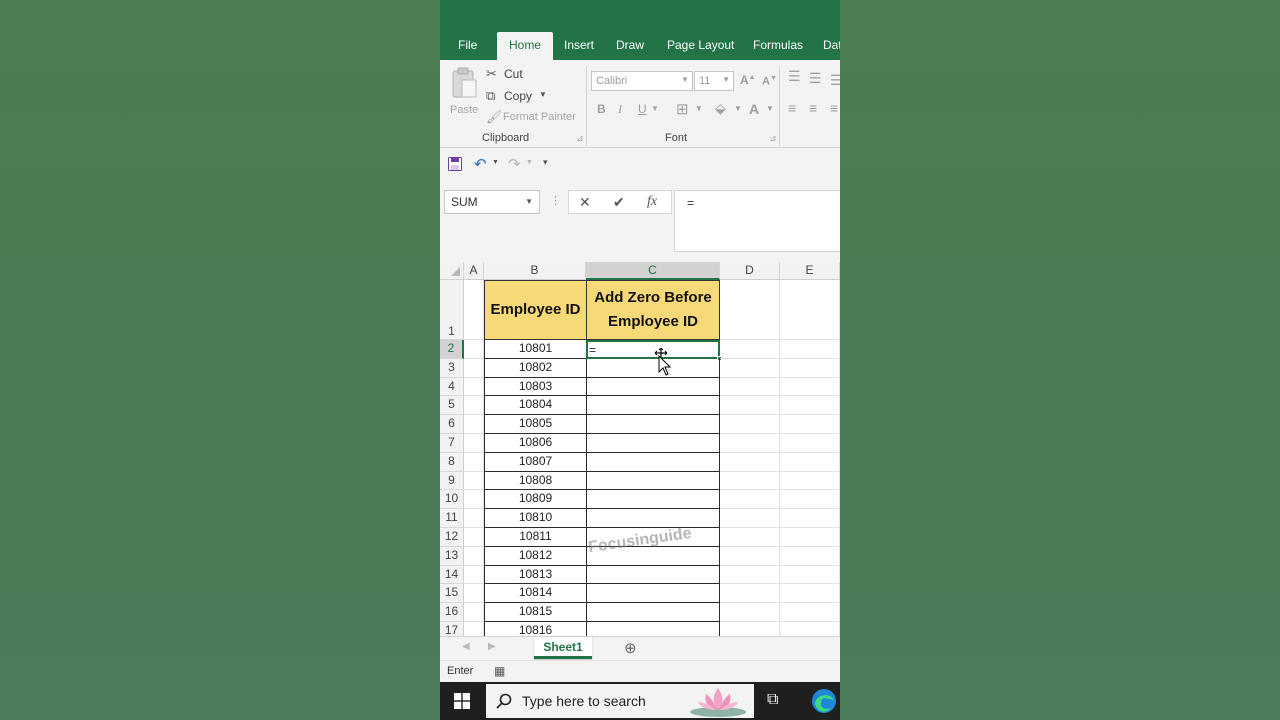 The width and height of the screenshot is (1280, 720). What do you see at coordinates (769, 81) in the screenshot?
I see `decrease-font-icon: A▼` at bounding box center [769, 81].